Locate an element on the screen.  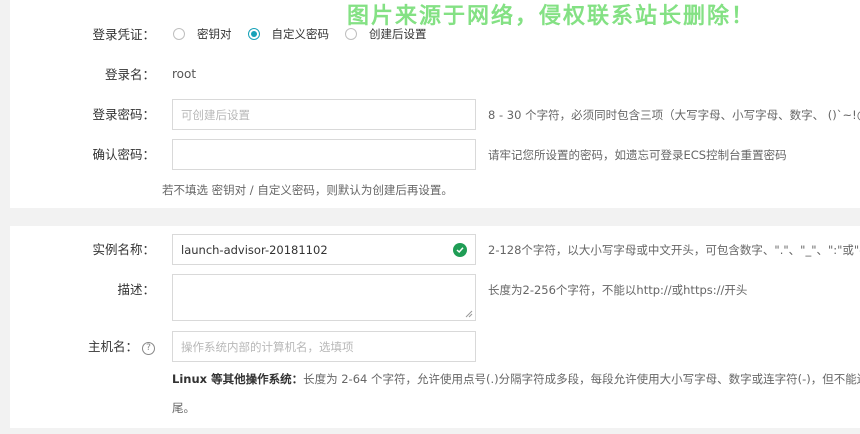
instance-name-value: launch-advisor-20181102 is located at coordinates (254, 249).